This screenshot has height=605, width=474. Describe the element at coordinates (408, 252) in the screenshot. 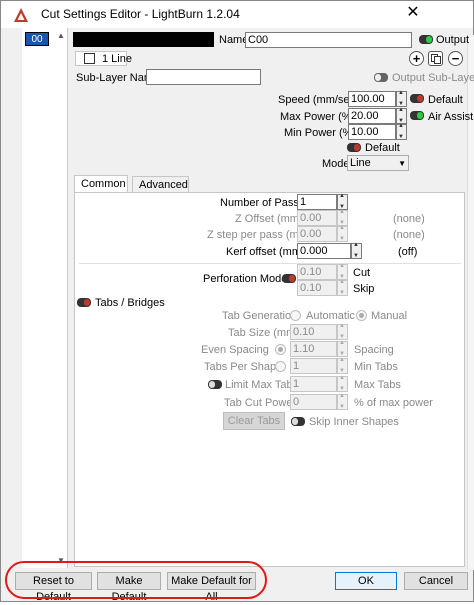

I see `kerf-note: (off)` at that location.